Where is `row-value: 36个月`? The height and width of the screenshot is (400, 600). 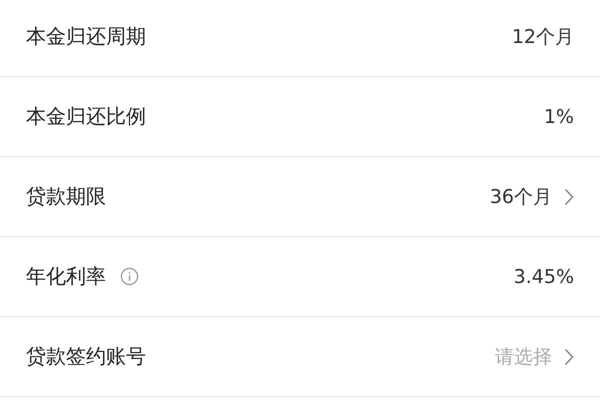
row-value: 36个月 is located at coordinates (521, 197).